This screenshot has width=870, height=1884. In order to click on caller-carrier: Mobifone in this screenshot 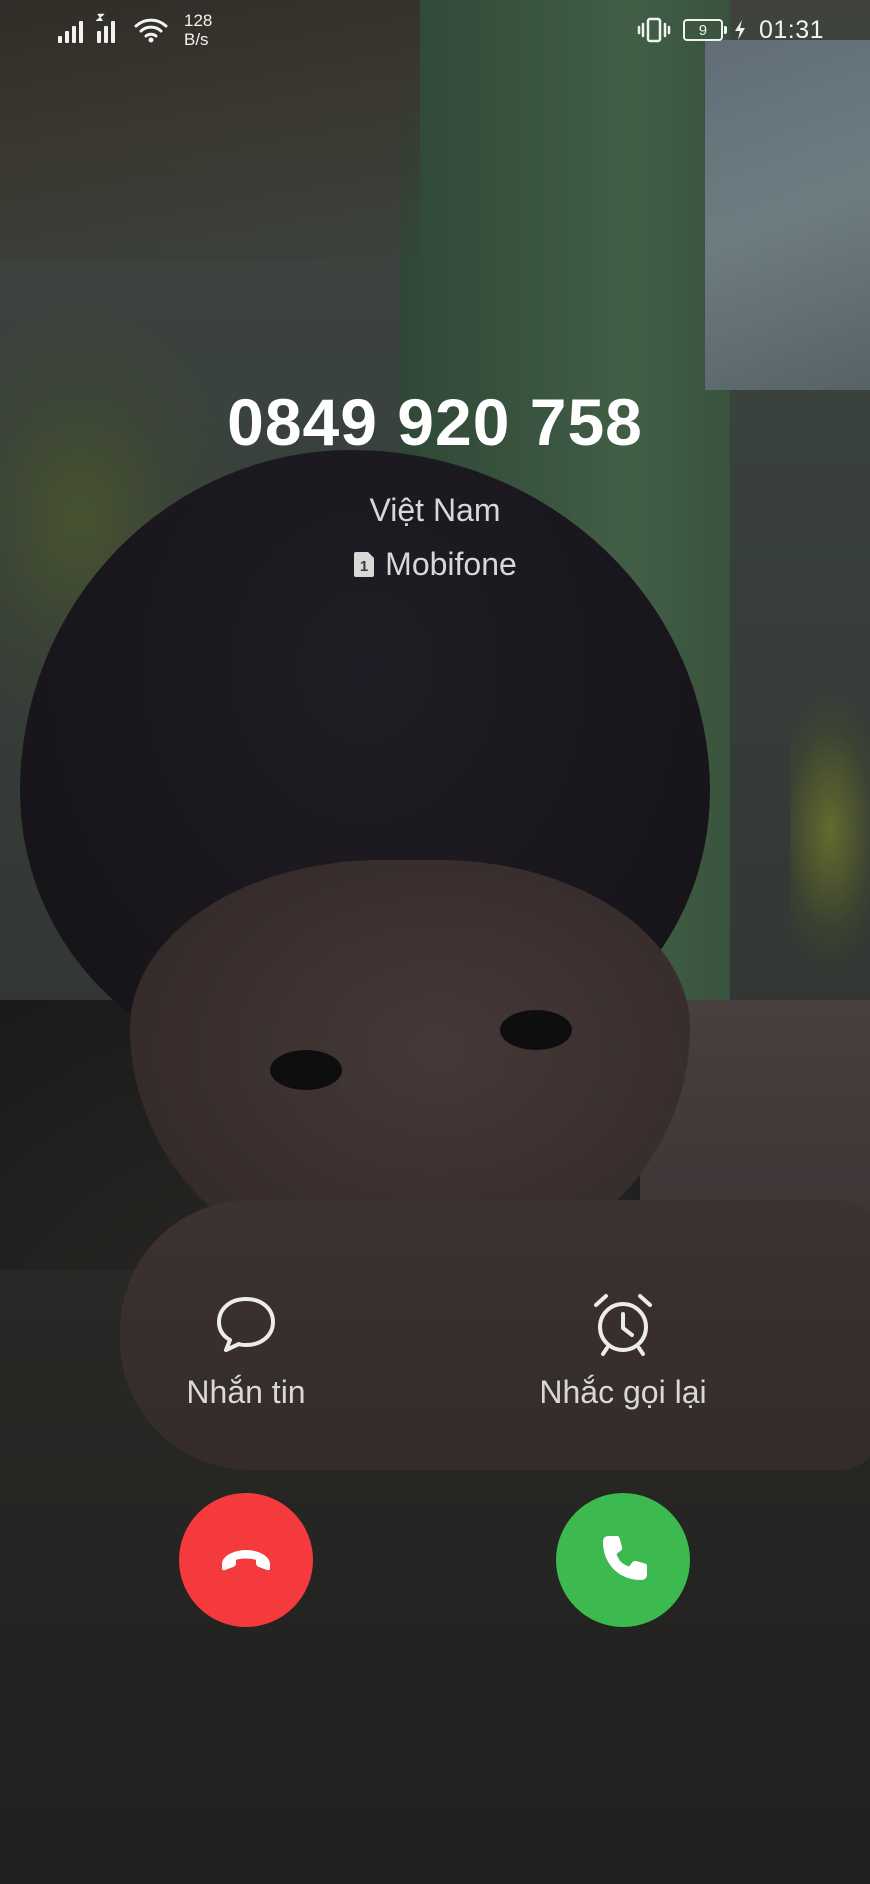, I will do `click(451, 564)`.